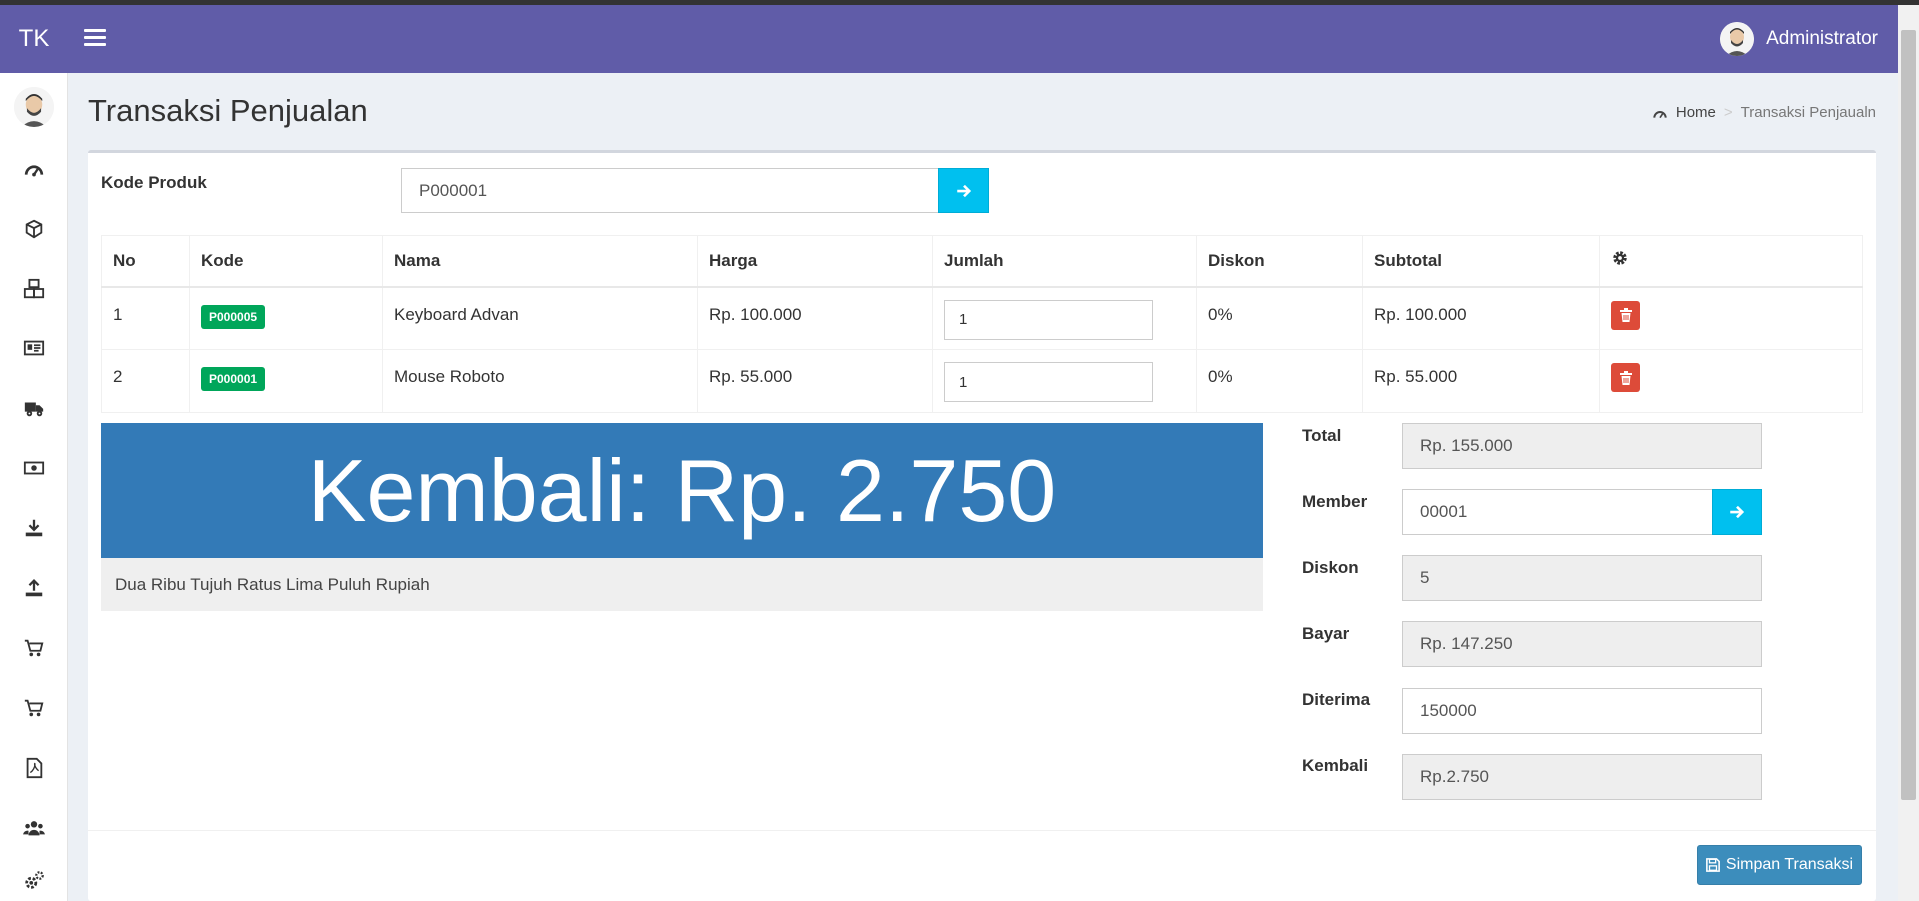 Image resolution: width=1919 pixels, height=901 pixels. I want to click on download-icon, so click(34, 528).